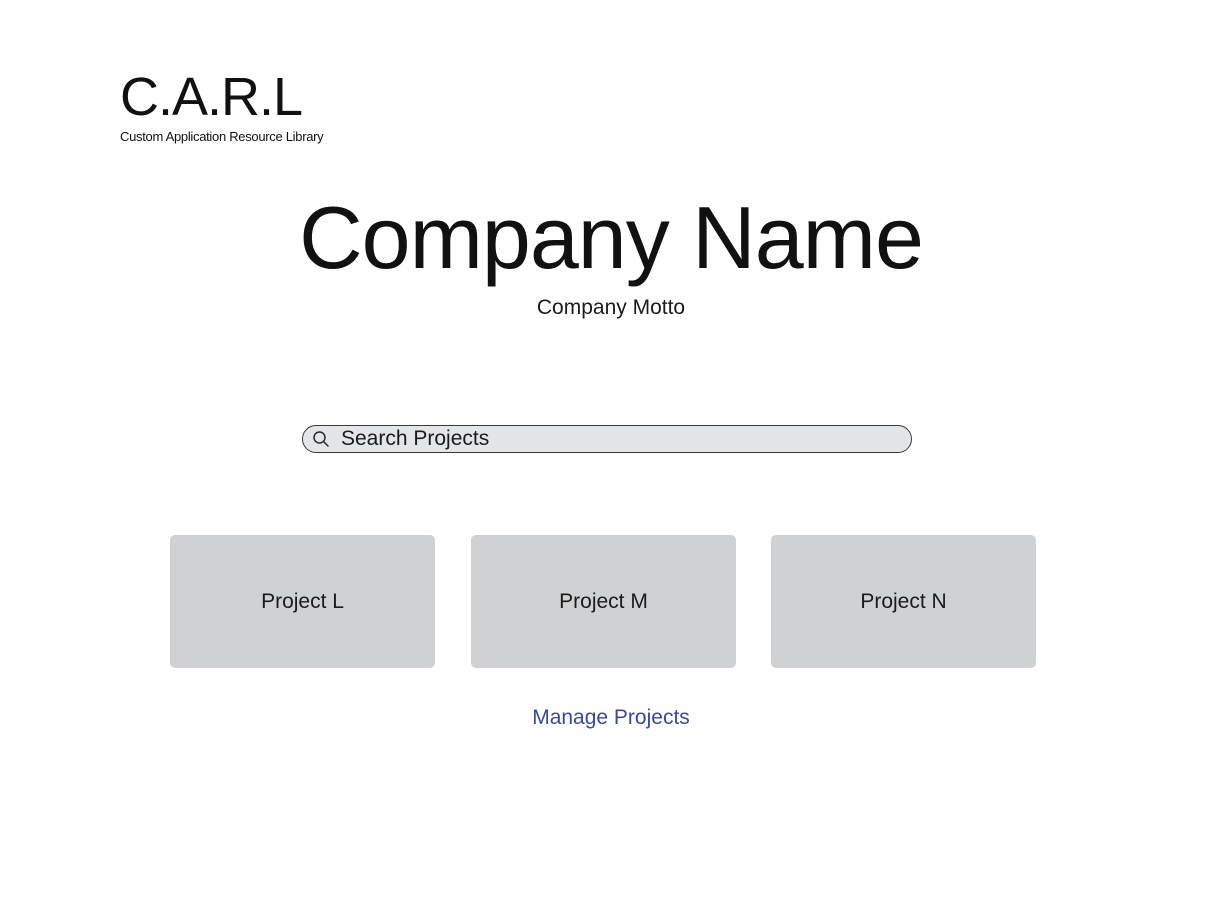  I want to click on project-label: Project N, so click(903, 601).